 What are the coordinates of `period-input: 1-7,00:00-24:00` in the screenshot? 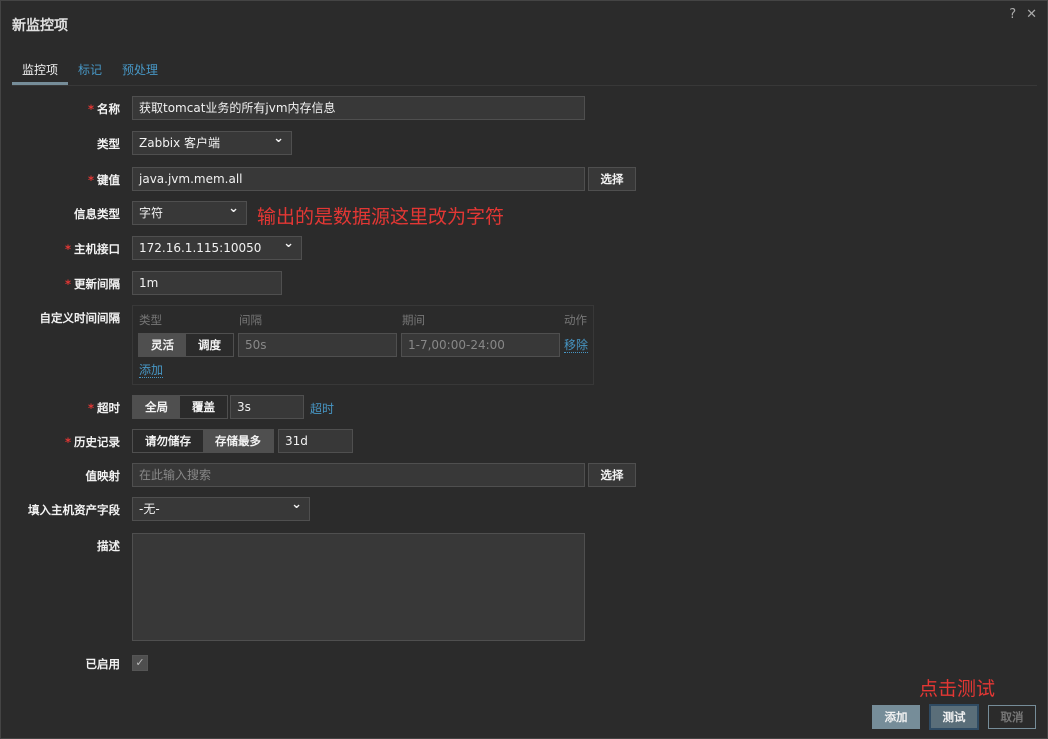 It's located at (480, 345).